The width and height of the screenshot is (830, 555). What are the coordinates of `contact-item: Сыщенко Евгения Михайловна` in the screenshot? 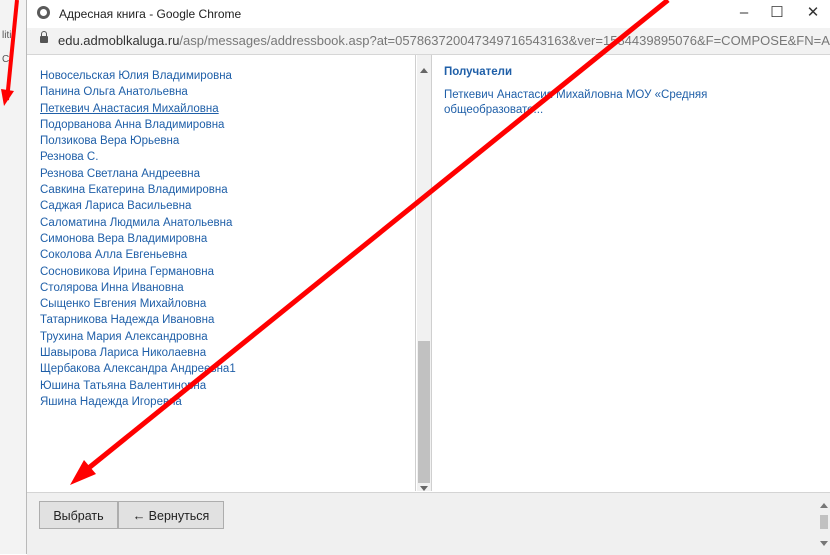 It's located at (138, 304).